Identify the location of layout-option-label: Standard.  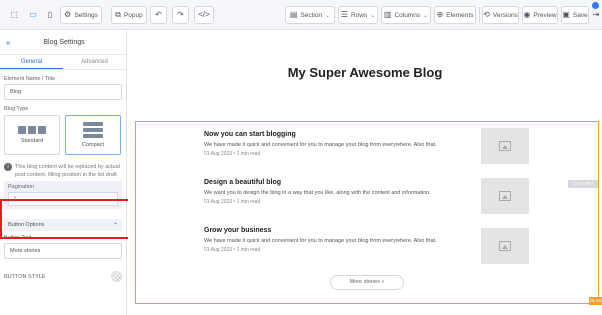
(32, 141).